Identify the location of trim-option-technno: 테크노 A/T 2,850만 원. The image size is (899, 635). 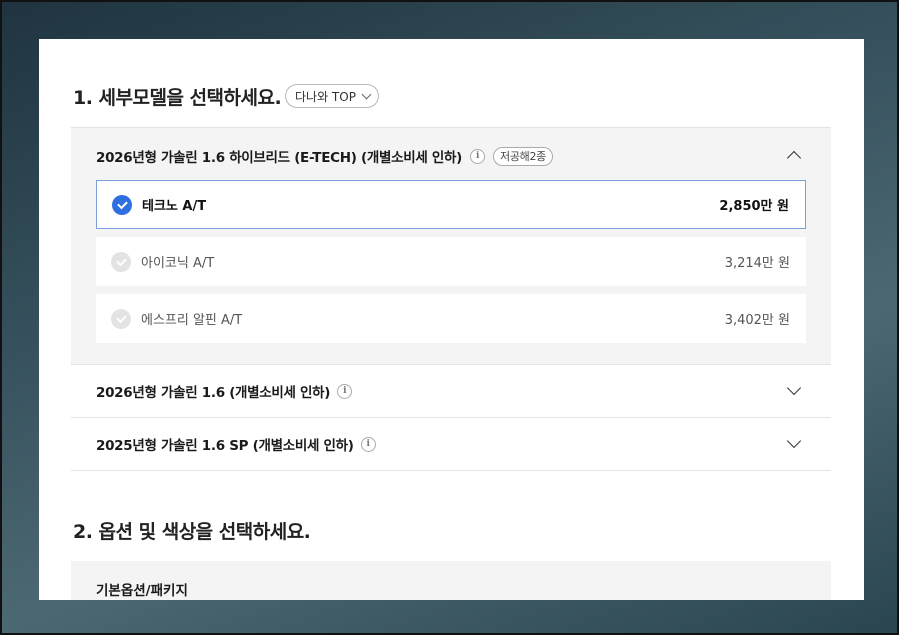
(451, 204).